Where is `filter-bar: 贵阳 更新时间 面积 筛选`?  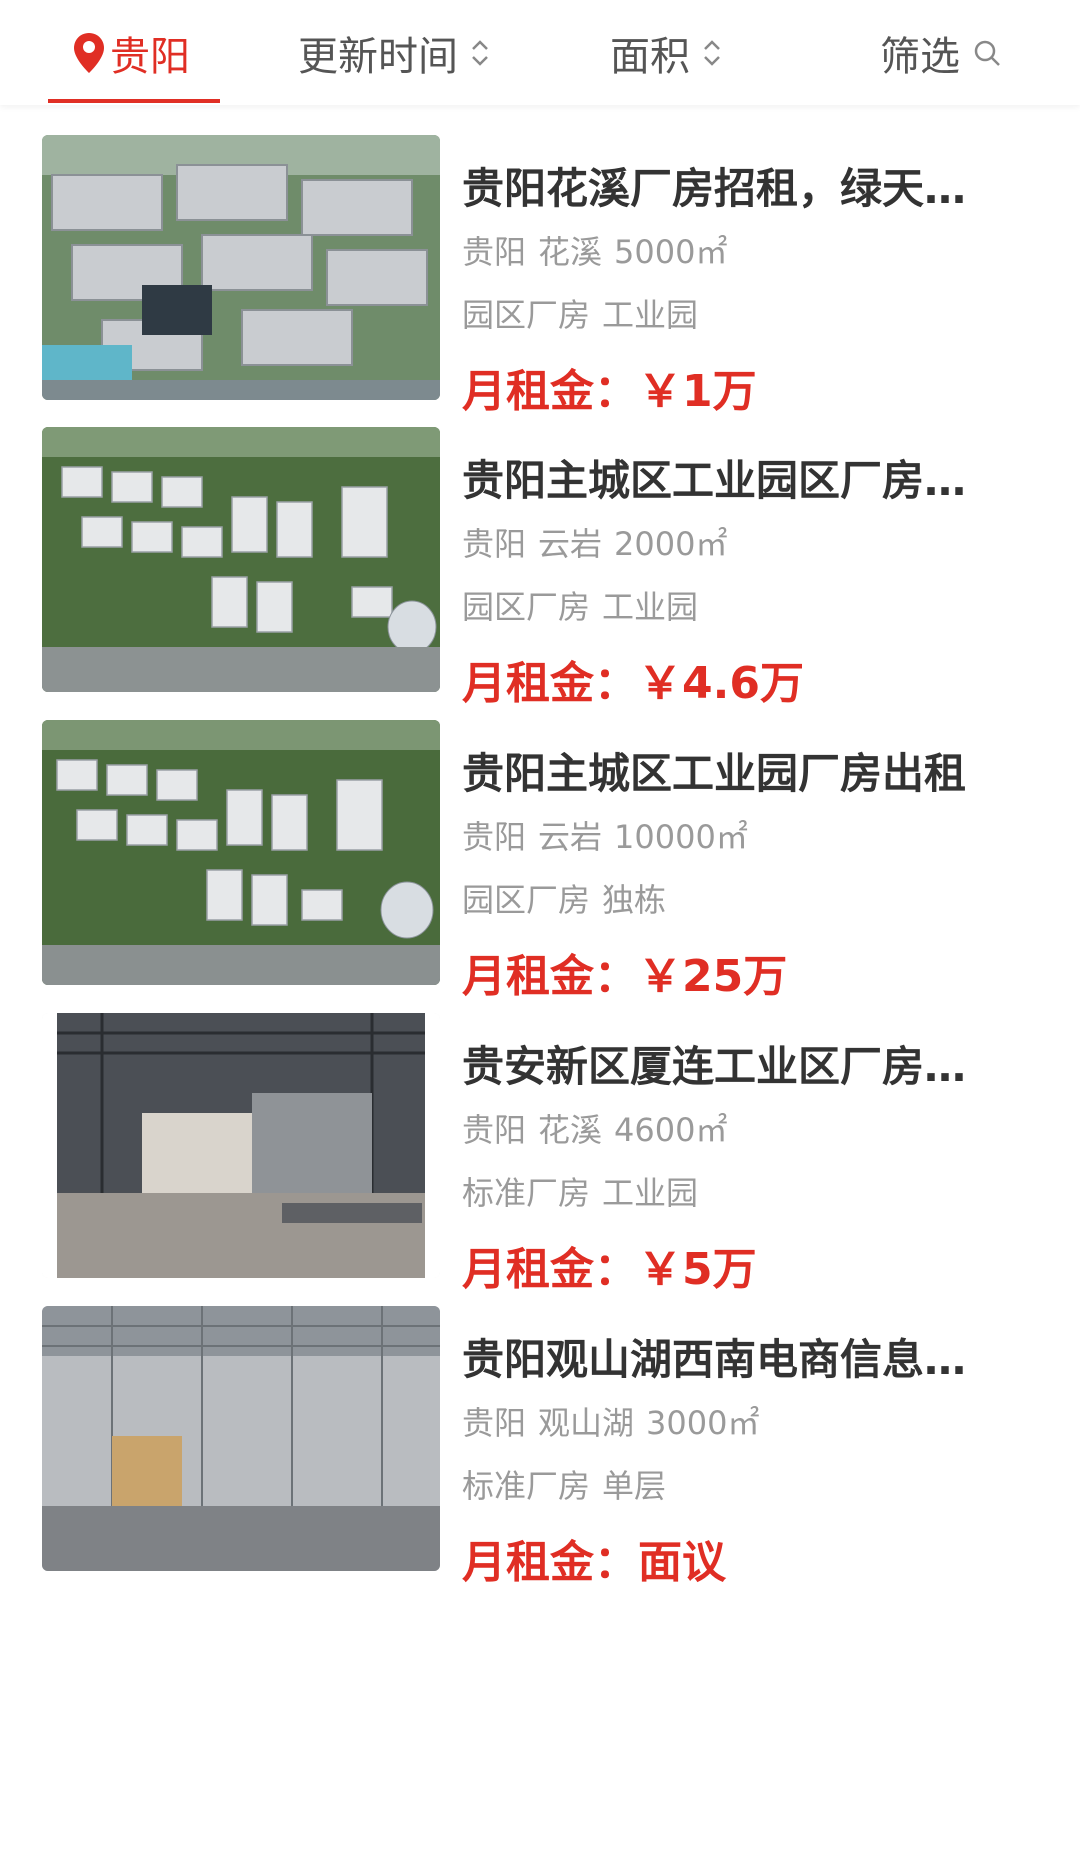 filter-bar: 贵阳 更新时间 面积 筛选 is located at coordinates (540, 52).